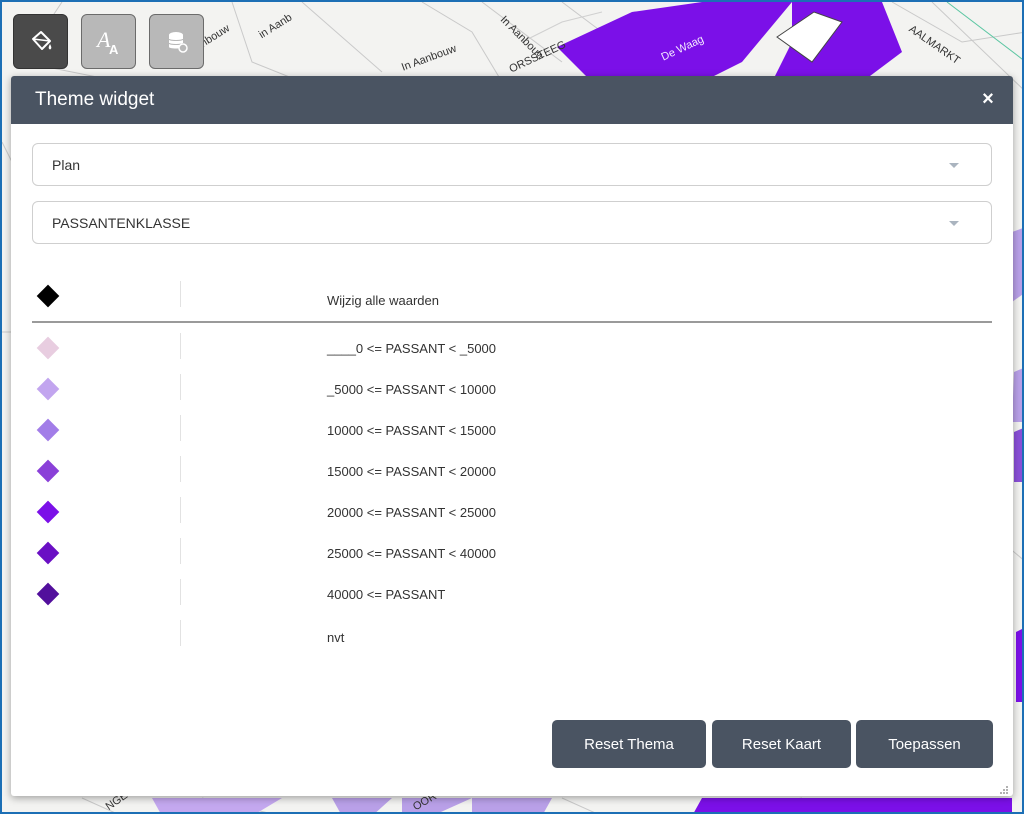 This screenshot has height=814, width=1024. What do you see at coordinates (924, 744) in the screenshot?
I see `apply-button: Toepassen` at bounding box center [924, 744].